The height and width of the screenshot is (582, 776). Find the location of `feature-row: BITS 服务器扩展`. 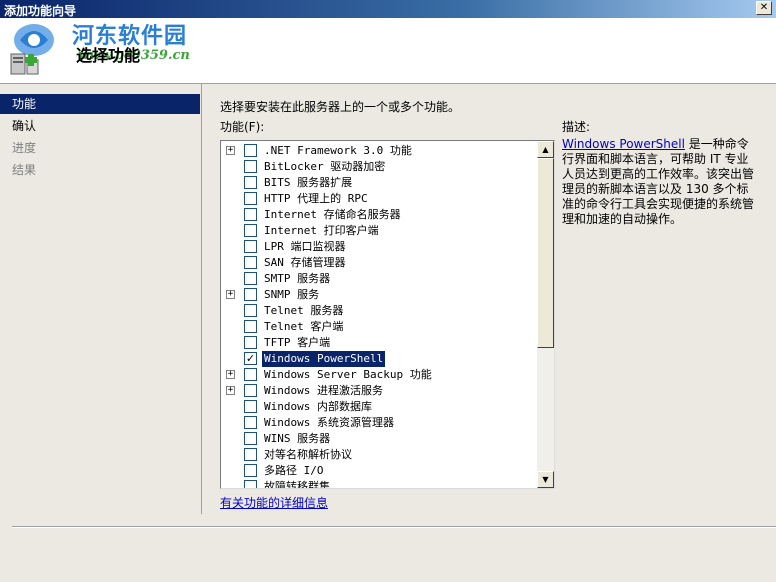

feature-row: BITS 服务器扩展 is located at coordinates (379, 183).